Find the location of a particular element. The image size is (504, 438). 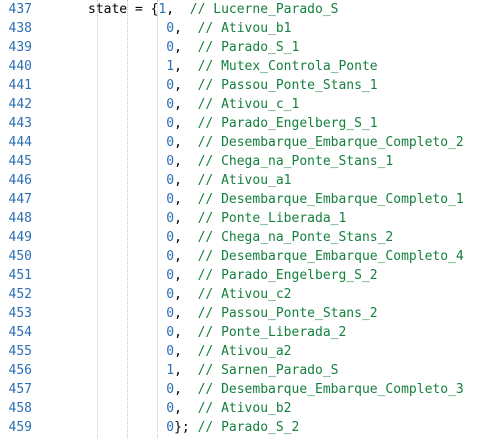

code-text: 0, // Parado_Engelberg_S_2 is located at coordinates (232, 275).